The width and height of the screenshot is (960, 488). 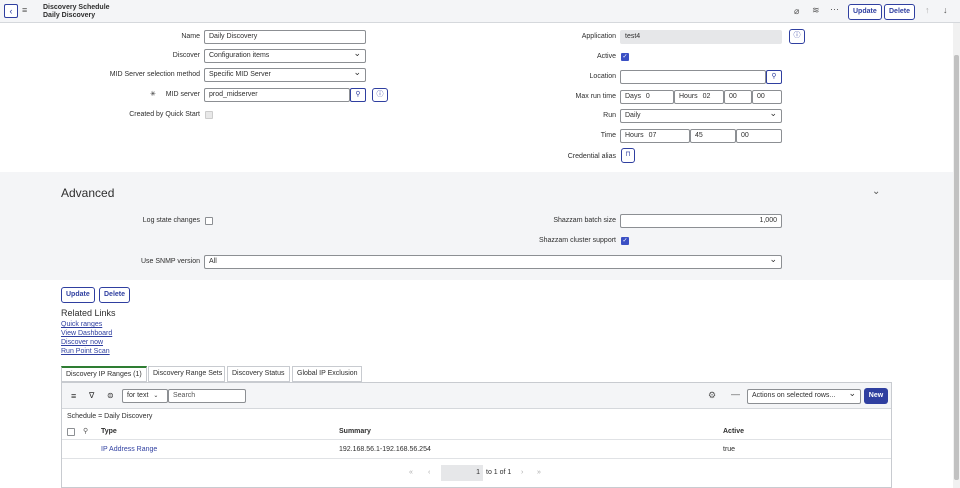 I want to click on record-title: Discovery Schedule, so click(x=76, y=7).